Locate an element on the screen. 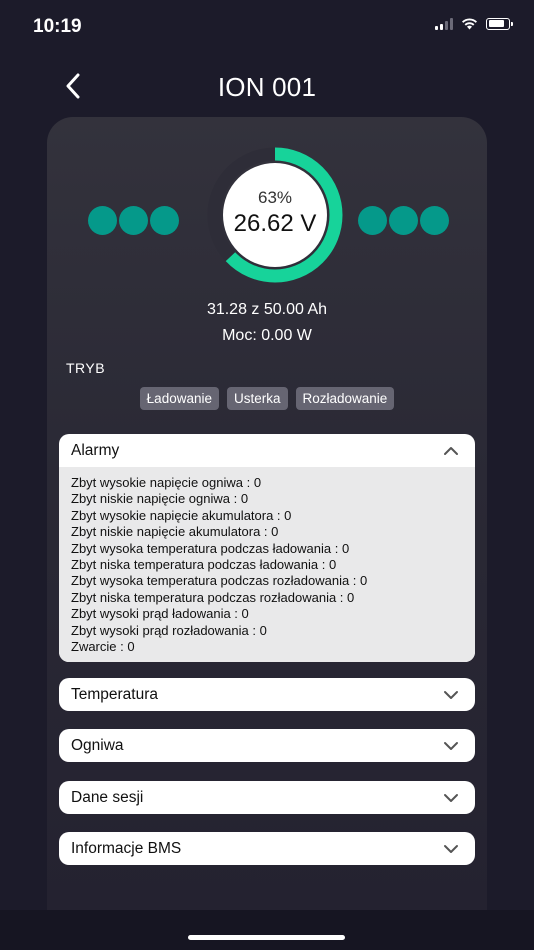 The image size is (534, 950). alarm-row: Zwarcie : 0 is located at coordinates (103, 647).